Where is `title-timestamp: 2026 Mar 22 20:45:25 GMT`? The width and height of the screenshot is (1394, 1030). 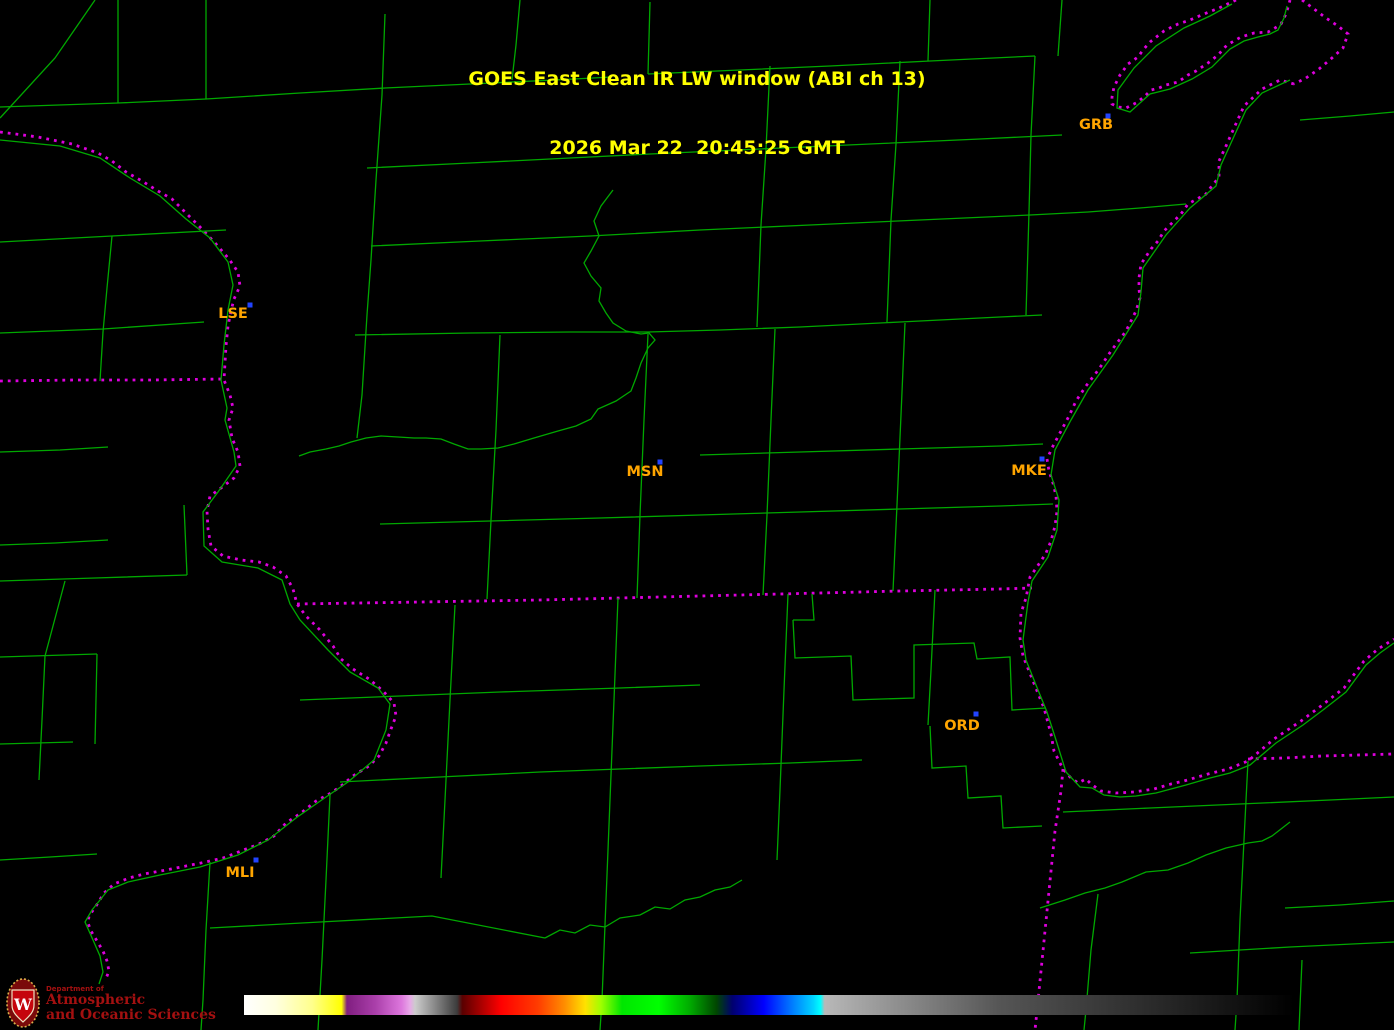
title-timestamp: 2026 Mar 22 20:45:25 GMT is located at coordinates (697, 148).